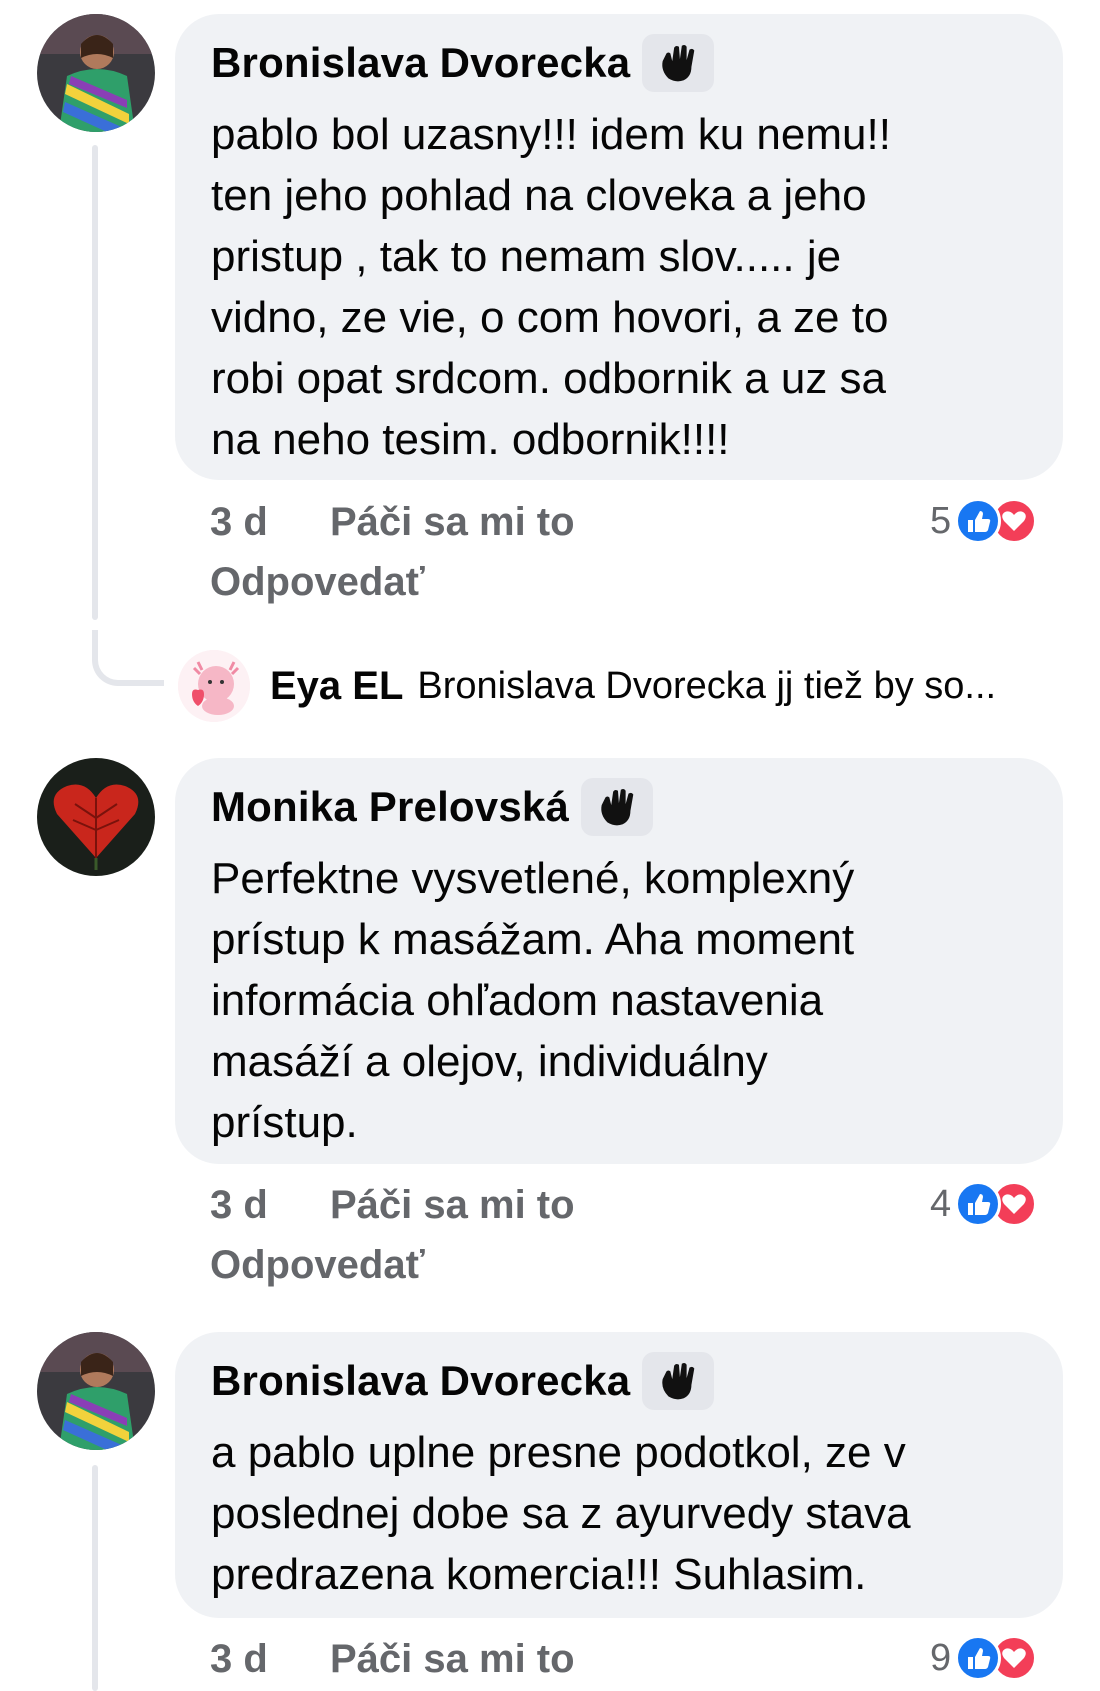 The width and height of the screenshot is (1100, 1691). Describe the element at coordinates (390, 807) in the screenshot. I see `comment-author: Monika Prelovská` at that location.